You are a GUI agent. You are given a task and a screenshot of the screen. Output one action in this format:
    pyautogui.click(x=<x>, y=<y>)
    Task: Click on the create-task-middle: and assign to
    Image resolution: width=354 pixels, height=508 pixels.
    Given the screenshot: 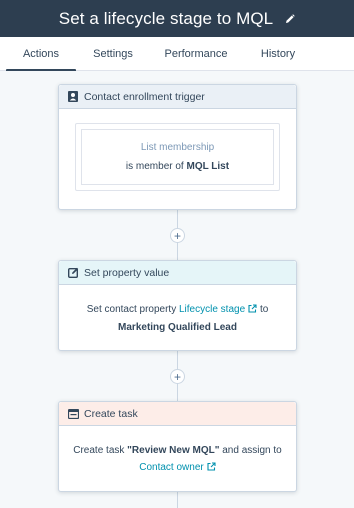 What is the action you would take?
    pyautogui.click(x=252, y=450)
    